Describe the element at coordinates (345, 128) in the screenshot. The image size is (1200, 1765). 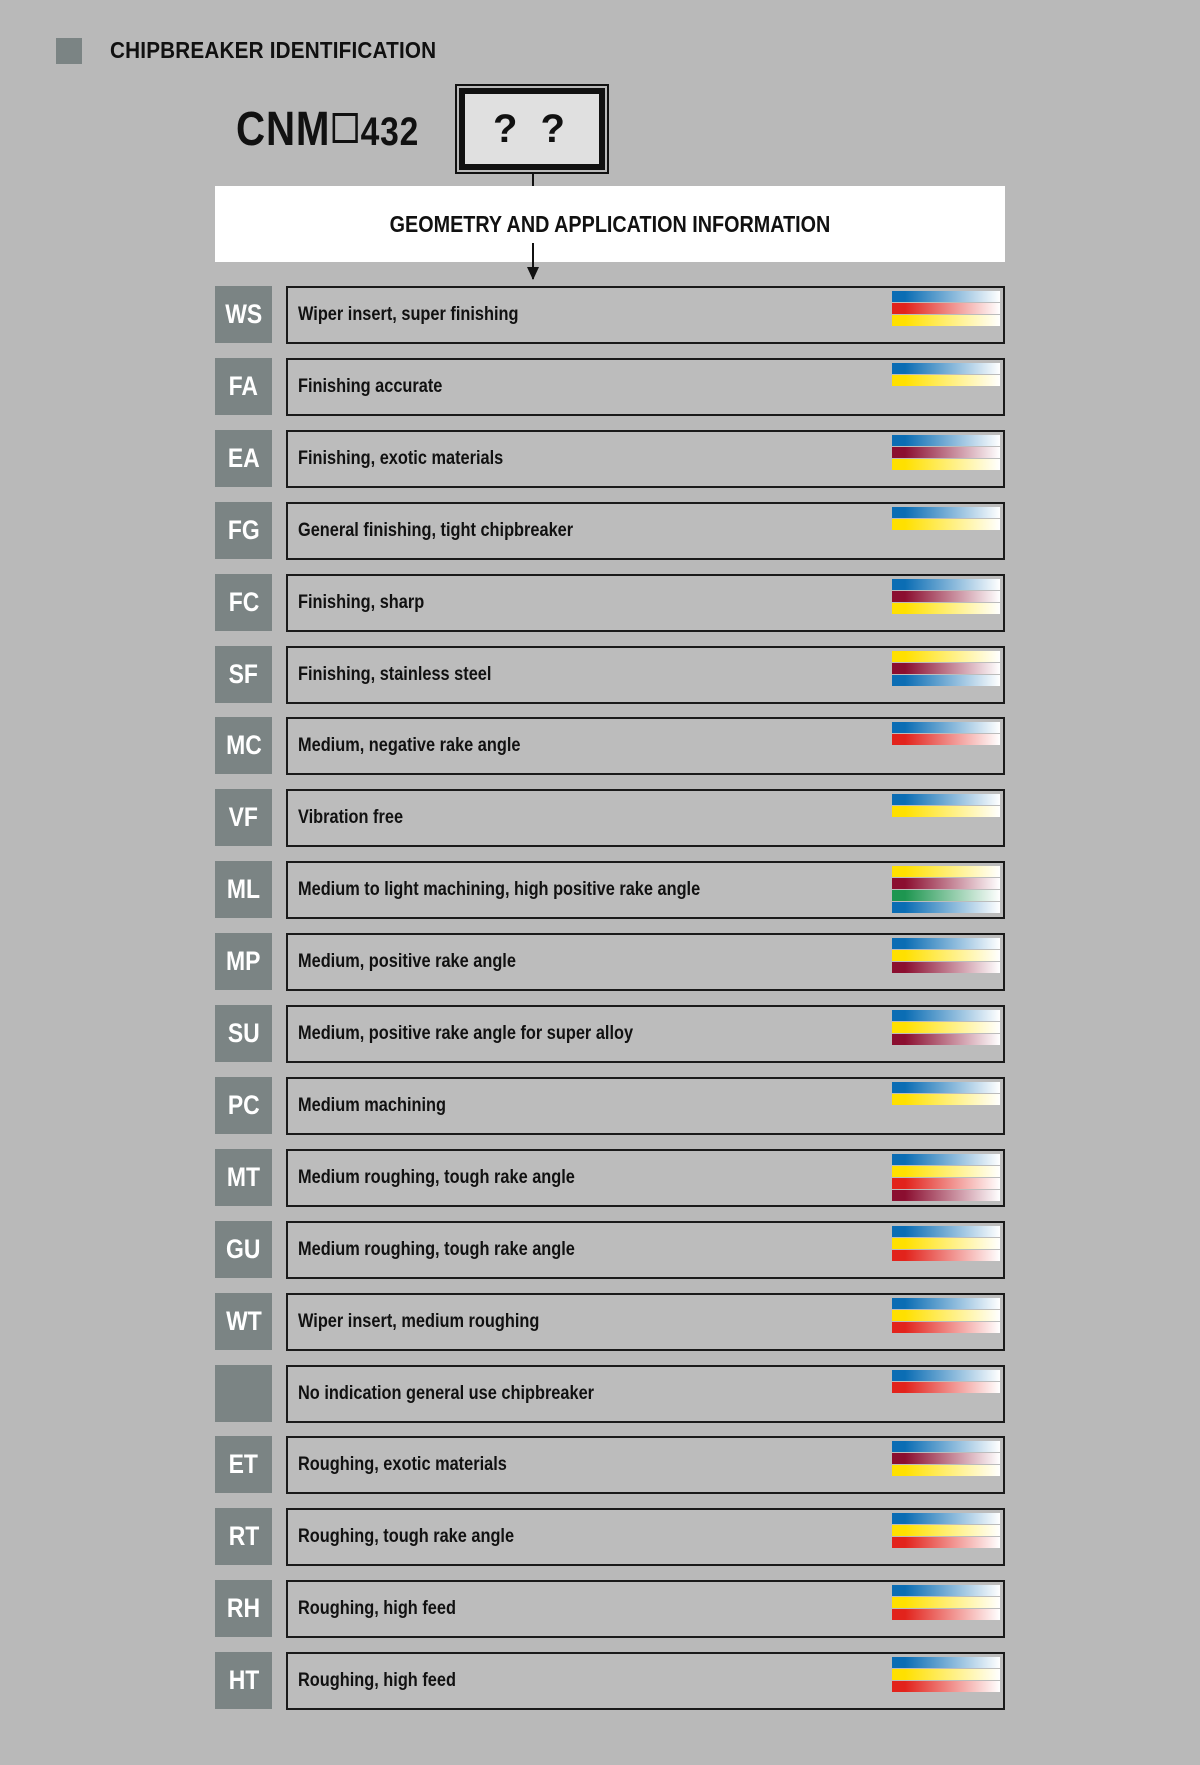
I see `blank-position-box` at that location.